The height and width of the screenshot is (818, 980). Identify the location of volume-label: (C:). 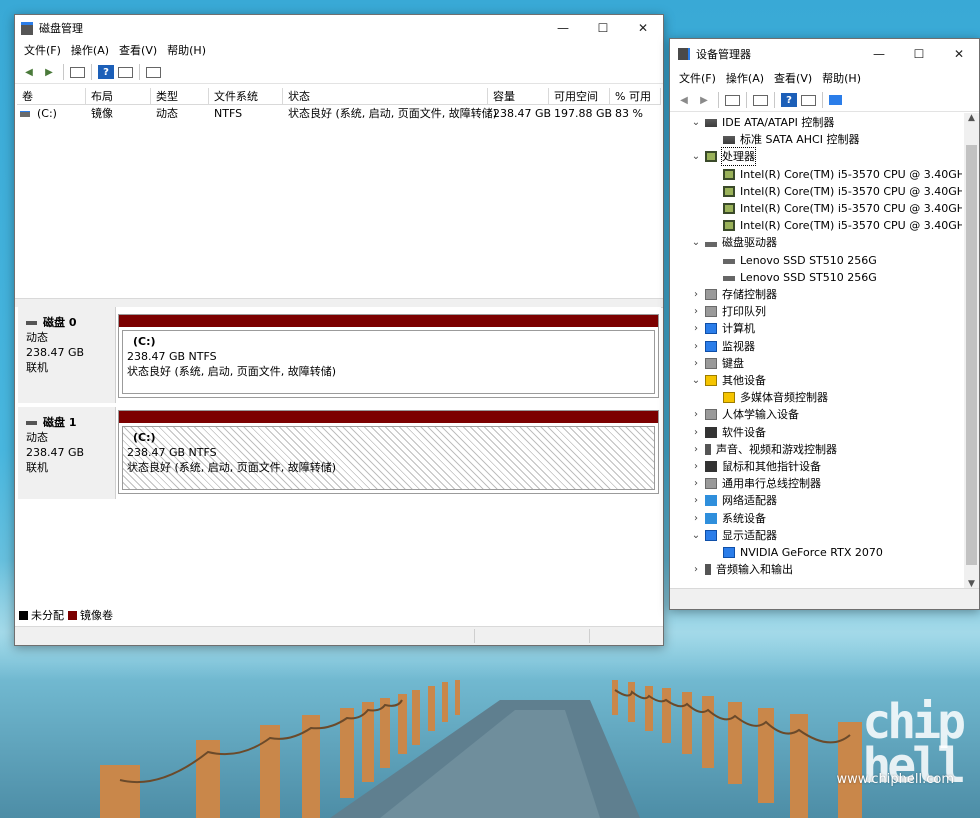
(144, 341).